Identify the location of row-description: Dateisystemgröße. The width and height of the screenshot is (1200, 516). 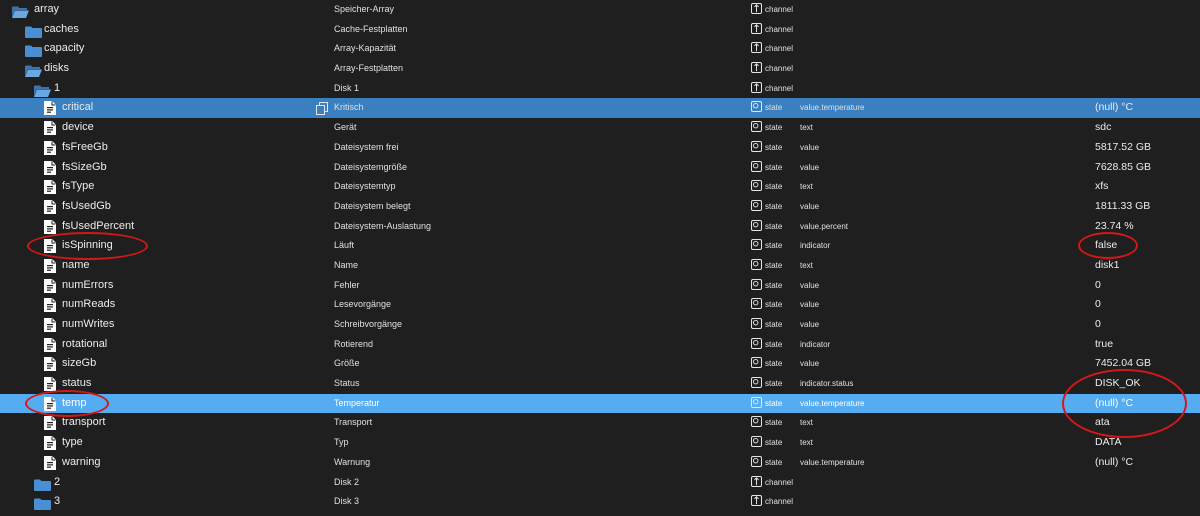
(371, 166).